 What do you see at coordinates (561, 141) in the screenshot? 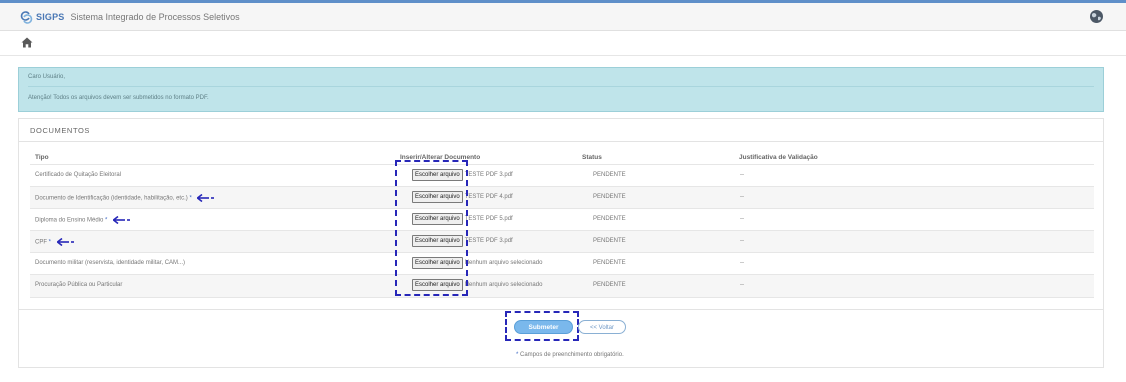
I see `panel-divider` at bounding box center [561, 141].